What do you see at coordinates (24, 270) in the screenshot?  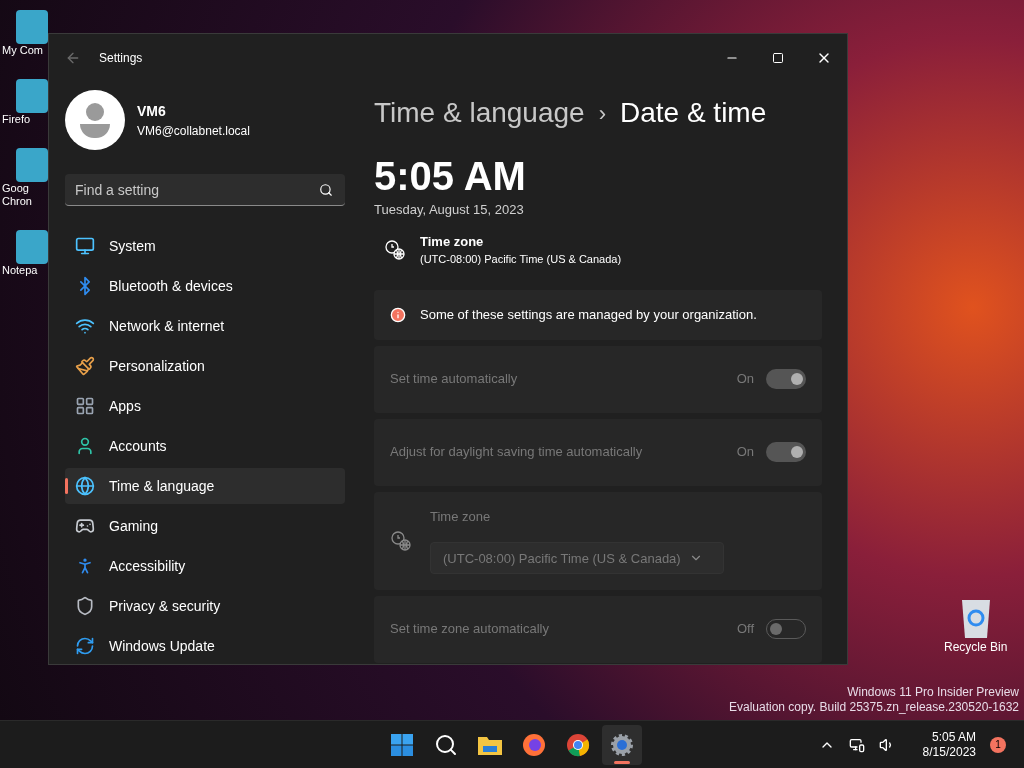 I see `desktop-icon-label: Notepa` at bounding box center [24, 270].